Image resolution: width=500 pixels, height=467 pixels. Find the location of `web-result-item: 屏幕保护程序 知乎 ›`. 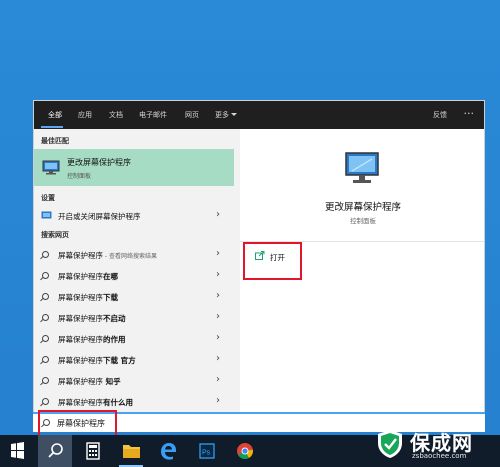

web-result-item: 屏幕保护程序 知乎 › is located at coordinates (134, 381).